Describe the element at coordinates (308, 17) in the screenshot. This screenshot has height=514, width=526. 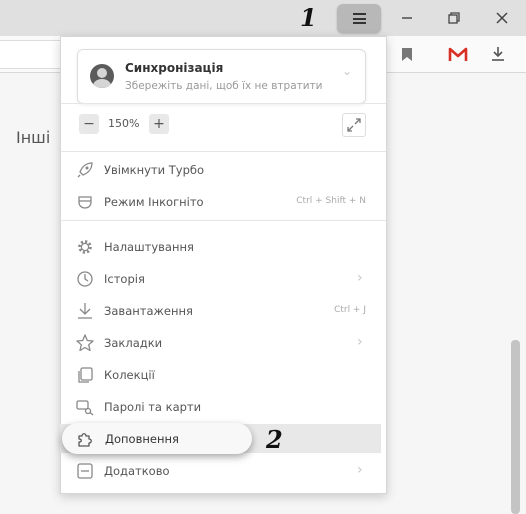
I see `step-1-annotation: 1` at that location.